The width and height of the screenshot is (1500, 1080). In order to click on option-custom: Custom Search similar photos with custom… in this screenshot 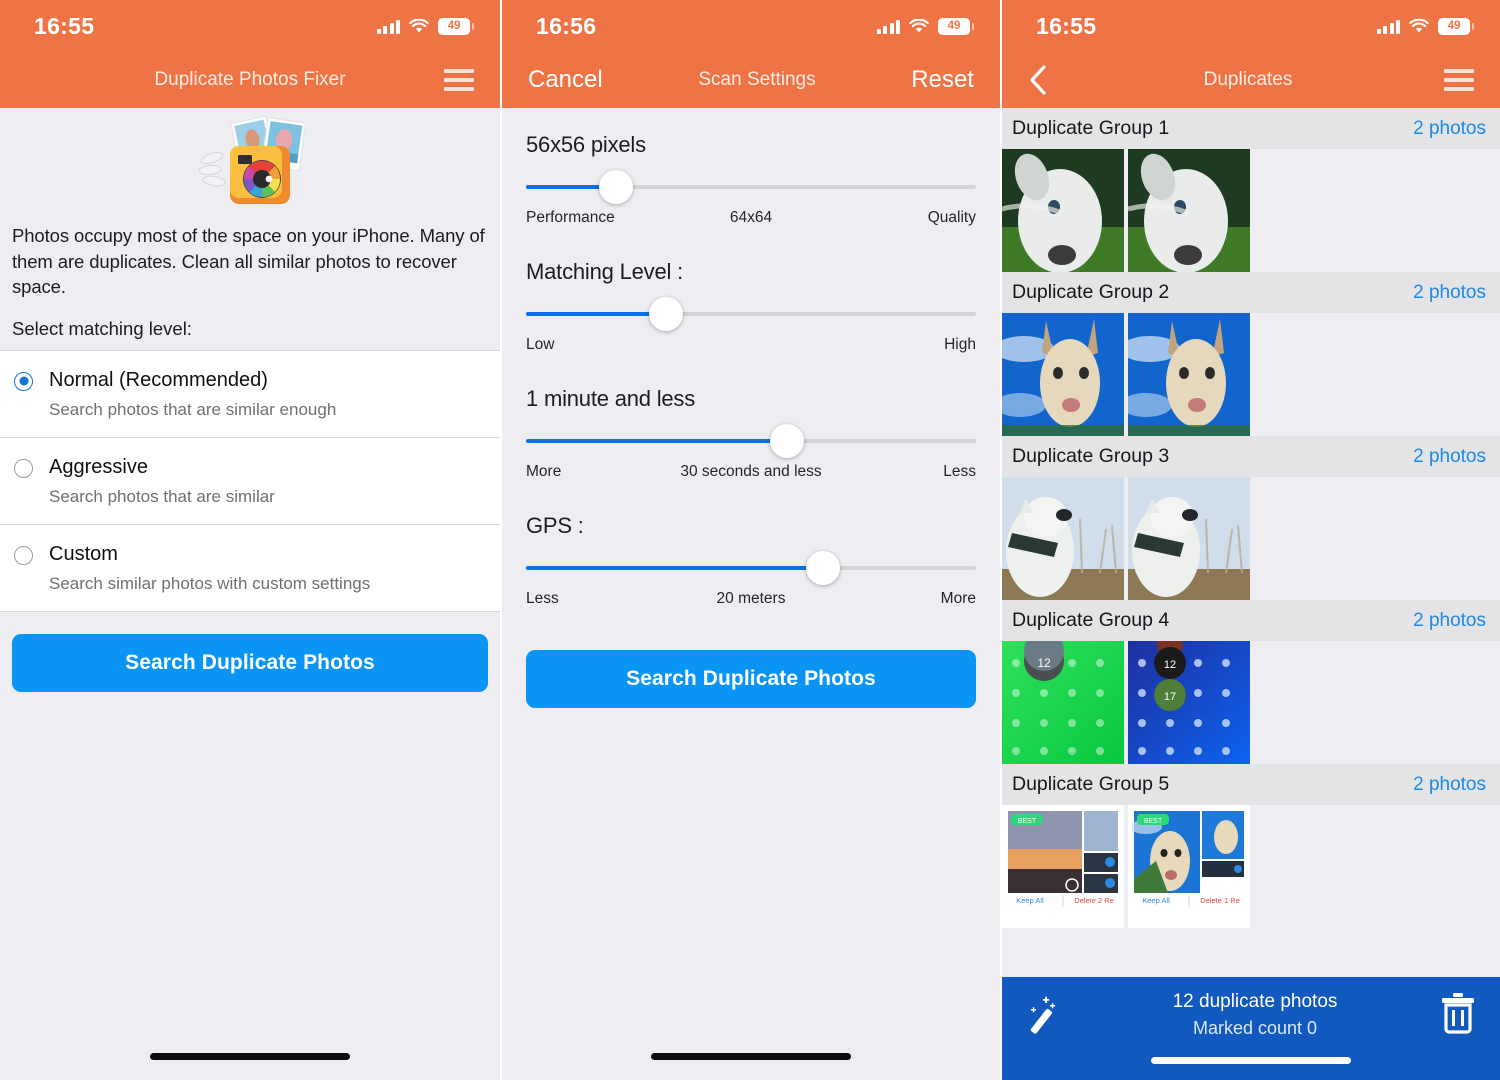, I will do `click(250, 568)`.